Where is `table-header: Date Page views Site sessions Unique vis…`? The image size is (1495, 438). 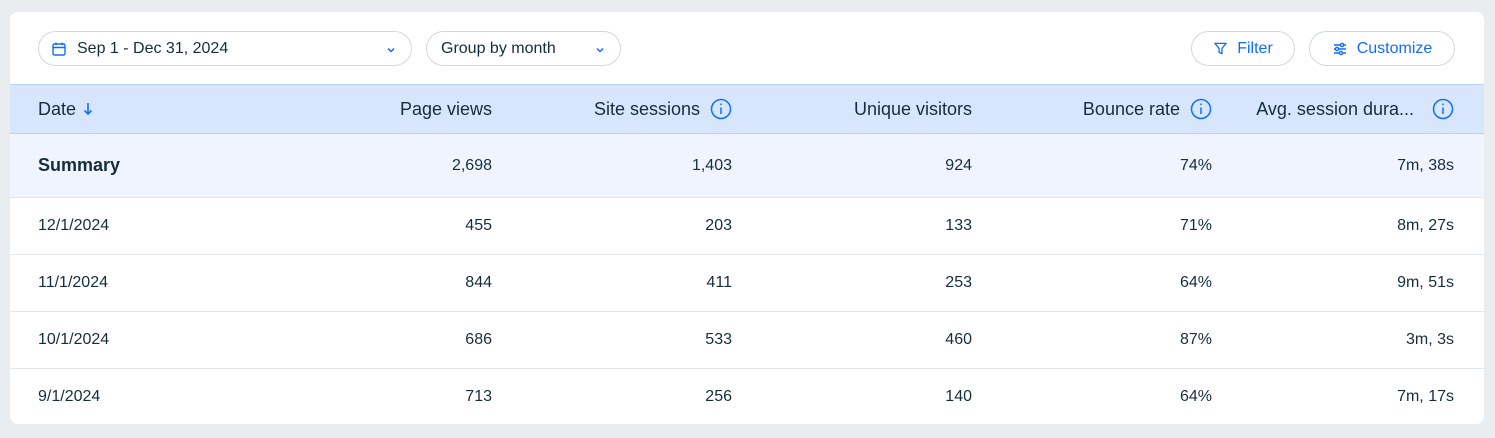
table-header: Date Page views Site sessions Unique vis… is located at coordinates (747, 109).